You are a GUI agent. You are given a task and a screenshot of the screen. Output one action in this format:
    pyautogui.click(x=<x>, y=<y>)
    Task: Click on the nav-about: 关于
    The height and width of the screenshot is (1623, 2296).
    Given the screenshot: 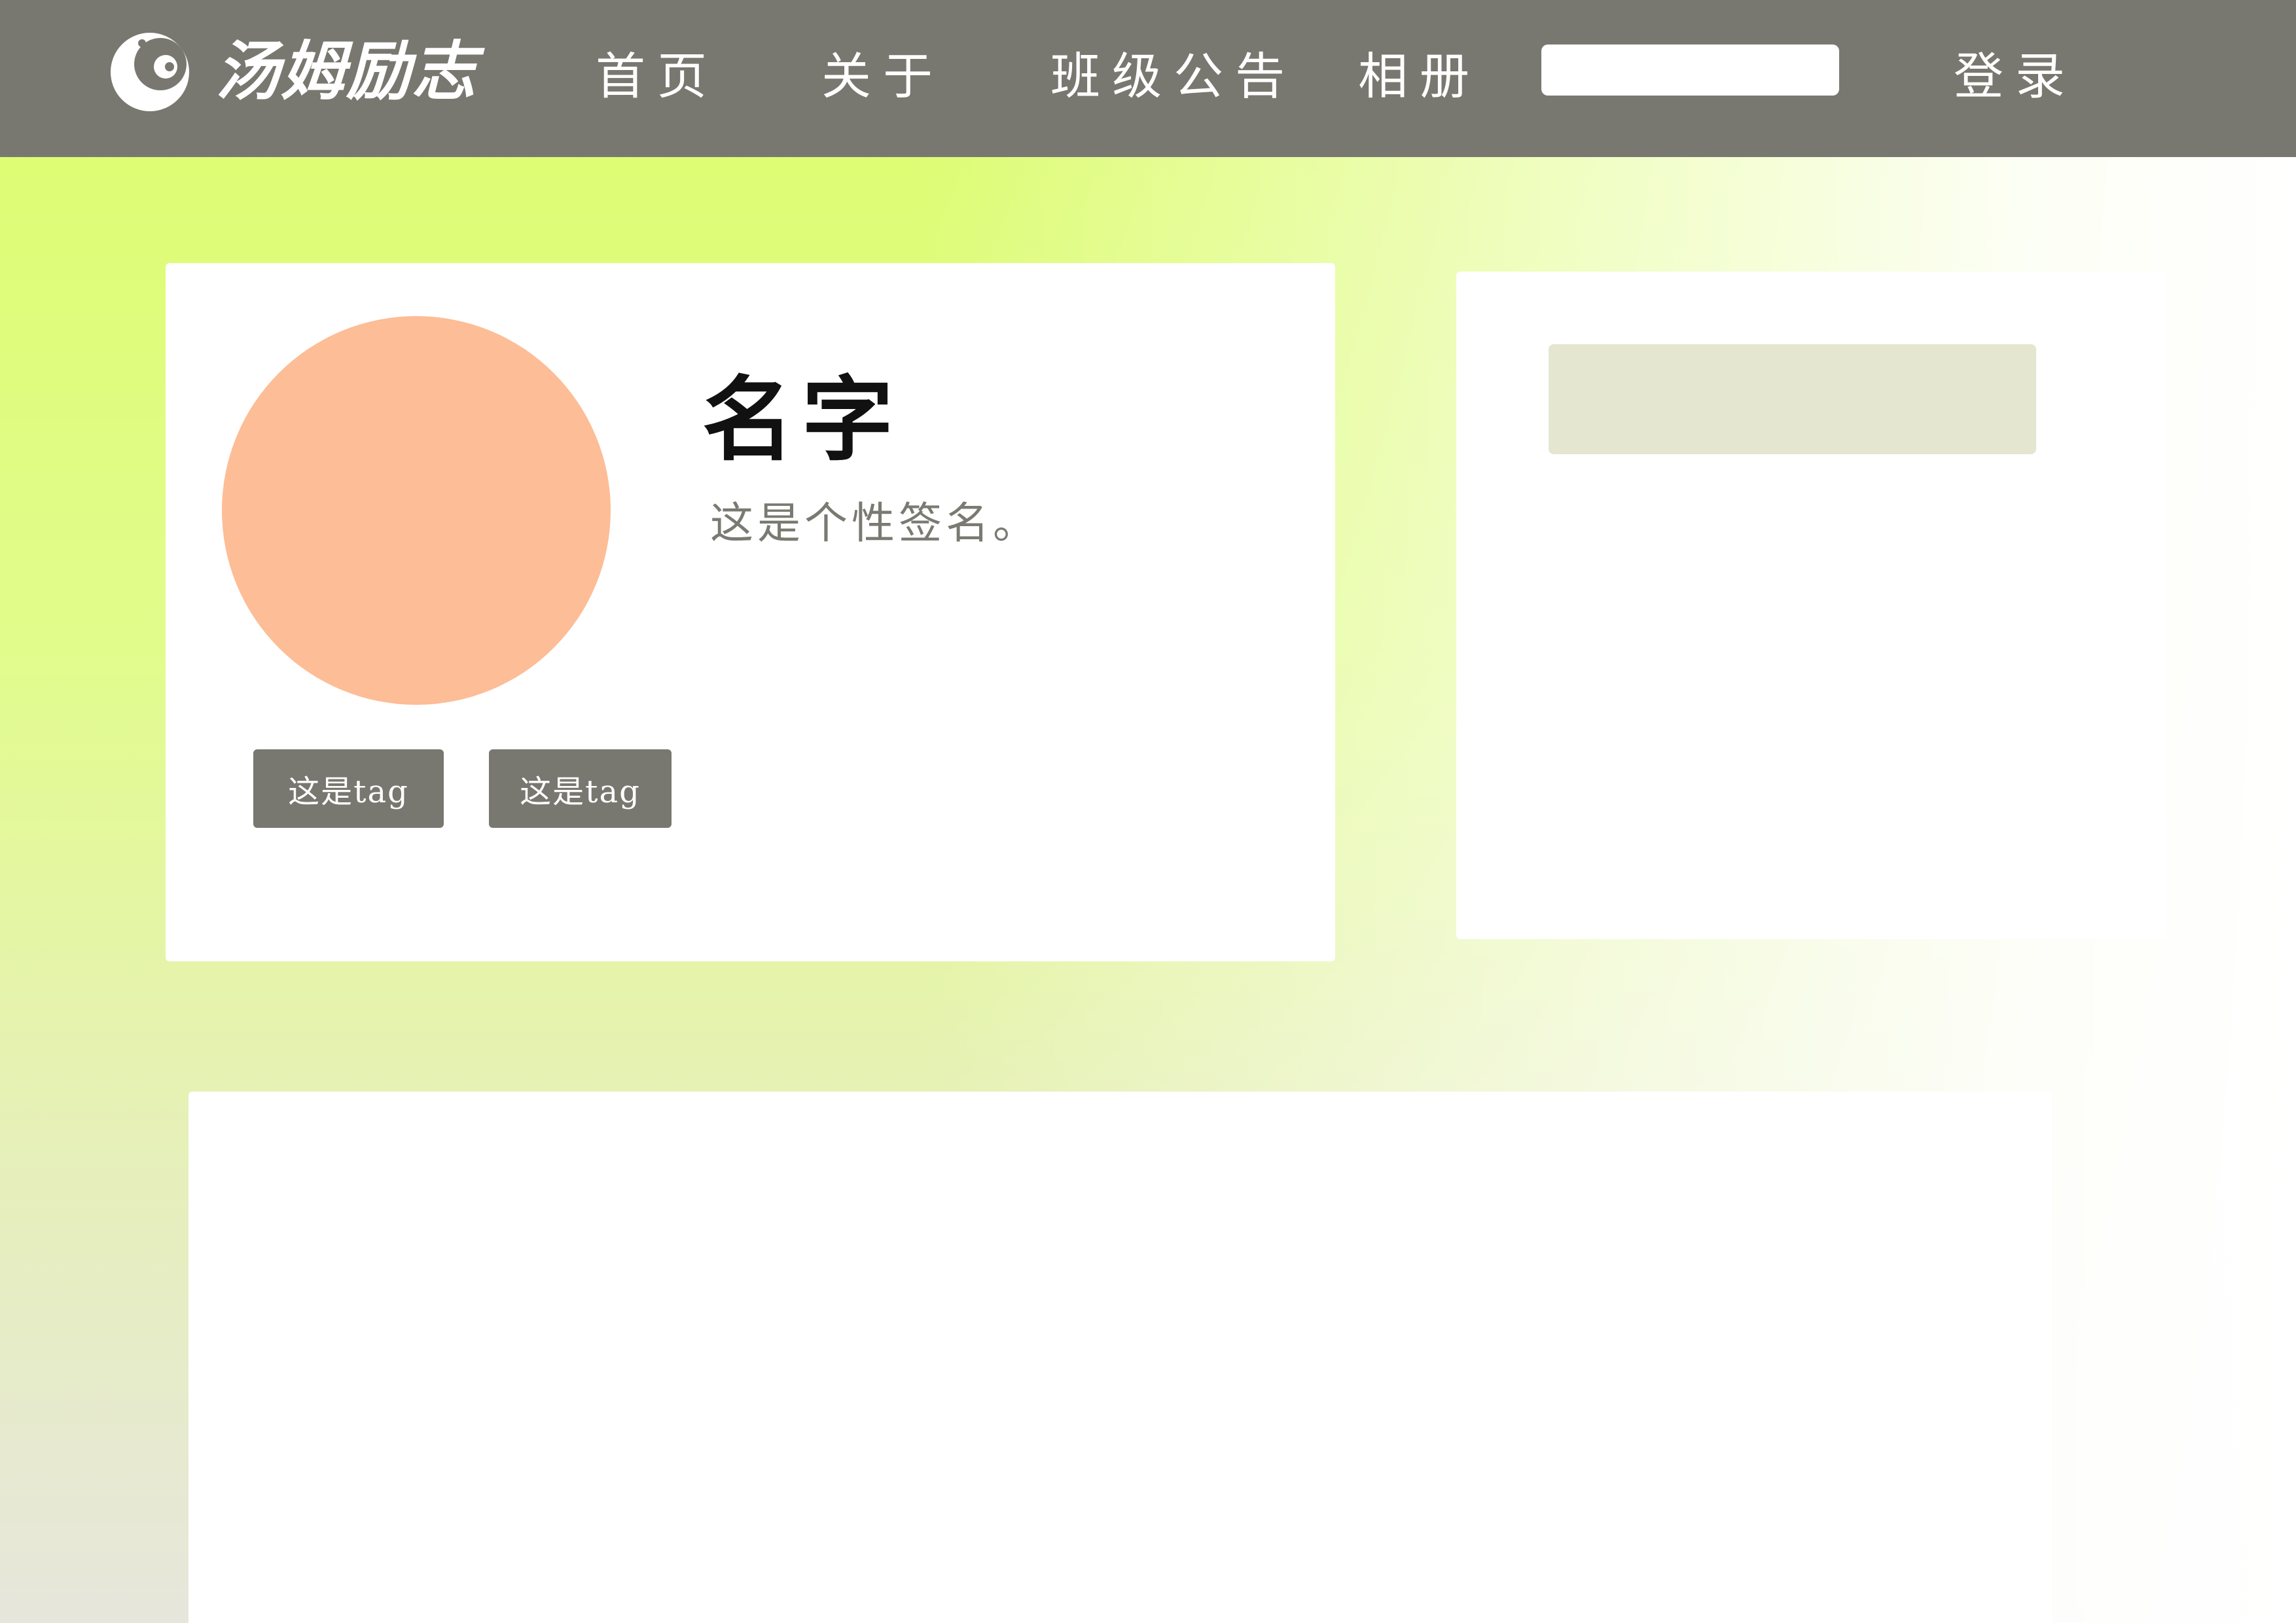 What is the action you would take?
    pyautogui.click(x=882, y=72)
    